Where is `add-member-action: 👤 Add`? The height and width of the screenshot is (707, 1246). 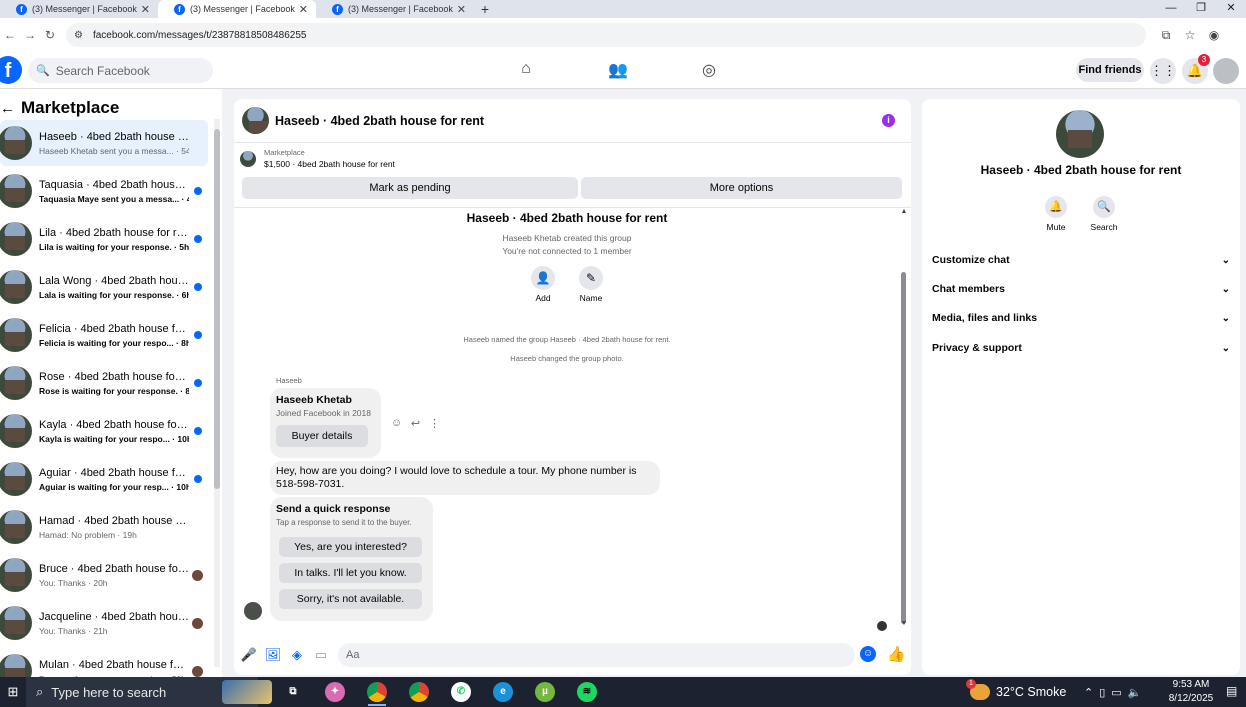 add-member-action: 👤 Add is located at coordinates (543, 284).